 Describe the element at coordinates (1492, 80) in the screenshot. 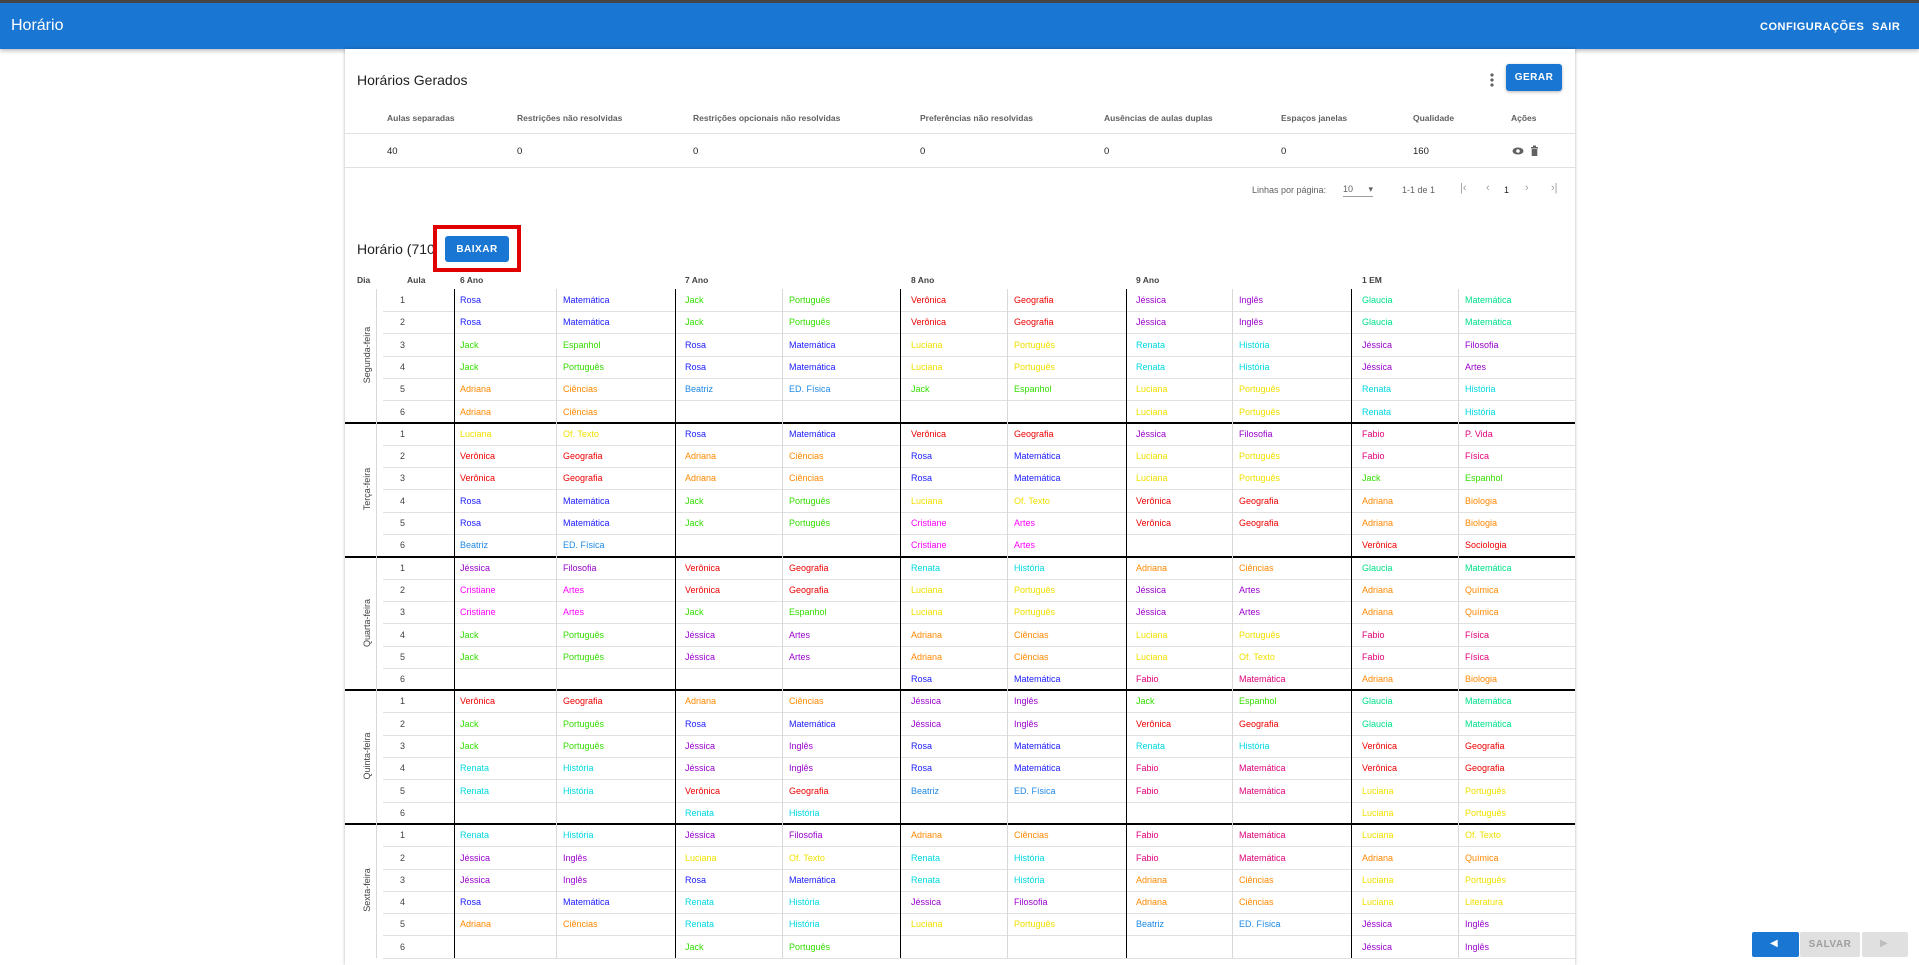

I see `more-vert-icon` at that location.